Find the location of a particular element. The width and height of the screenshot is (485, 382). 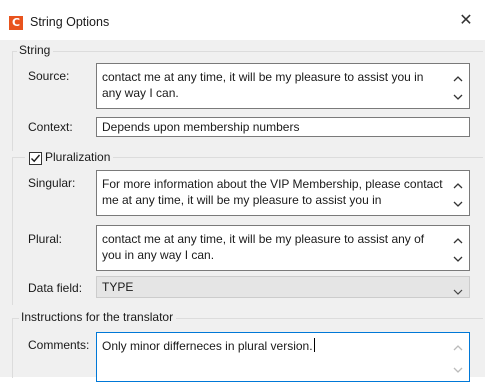

chevron-down-icon is located at coordinates (458, 293).